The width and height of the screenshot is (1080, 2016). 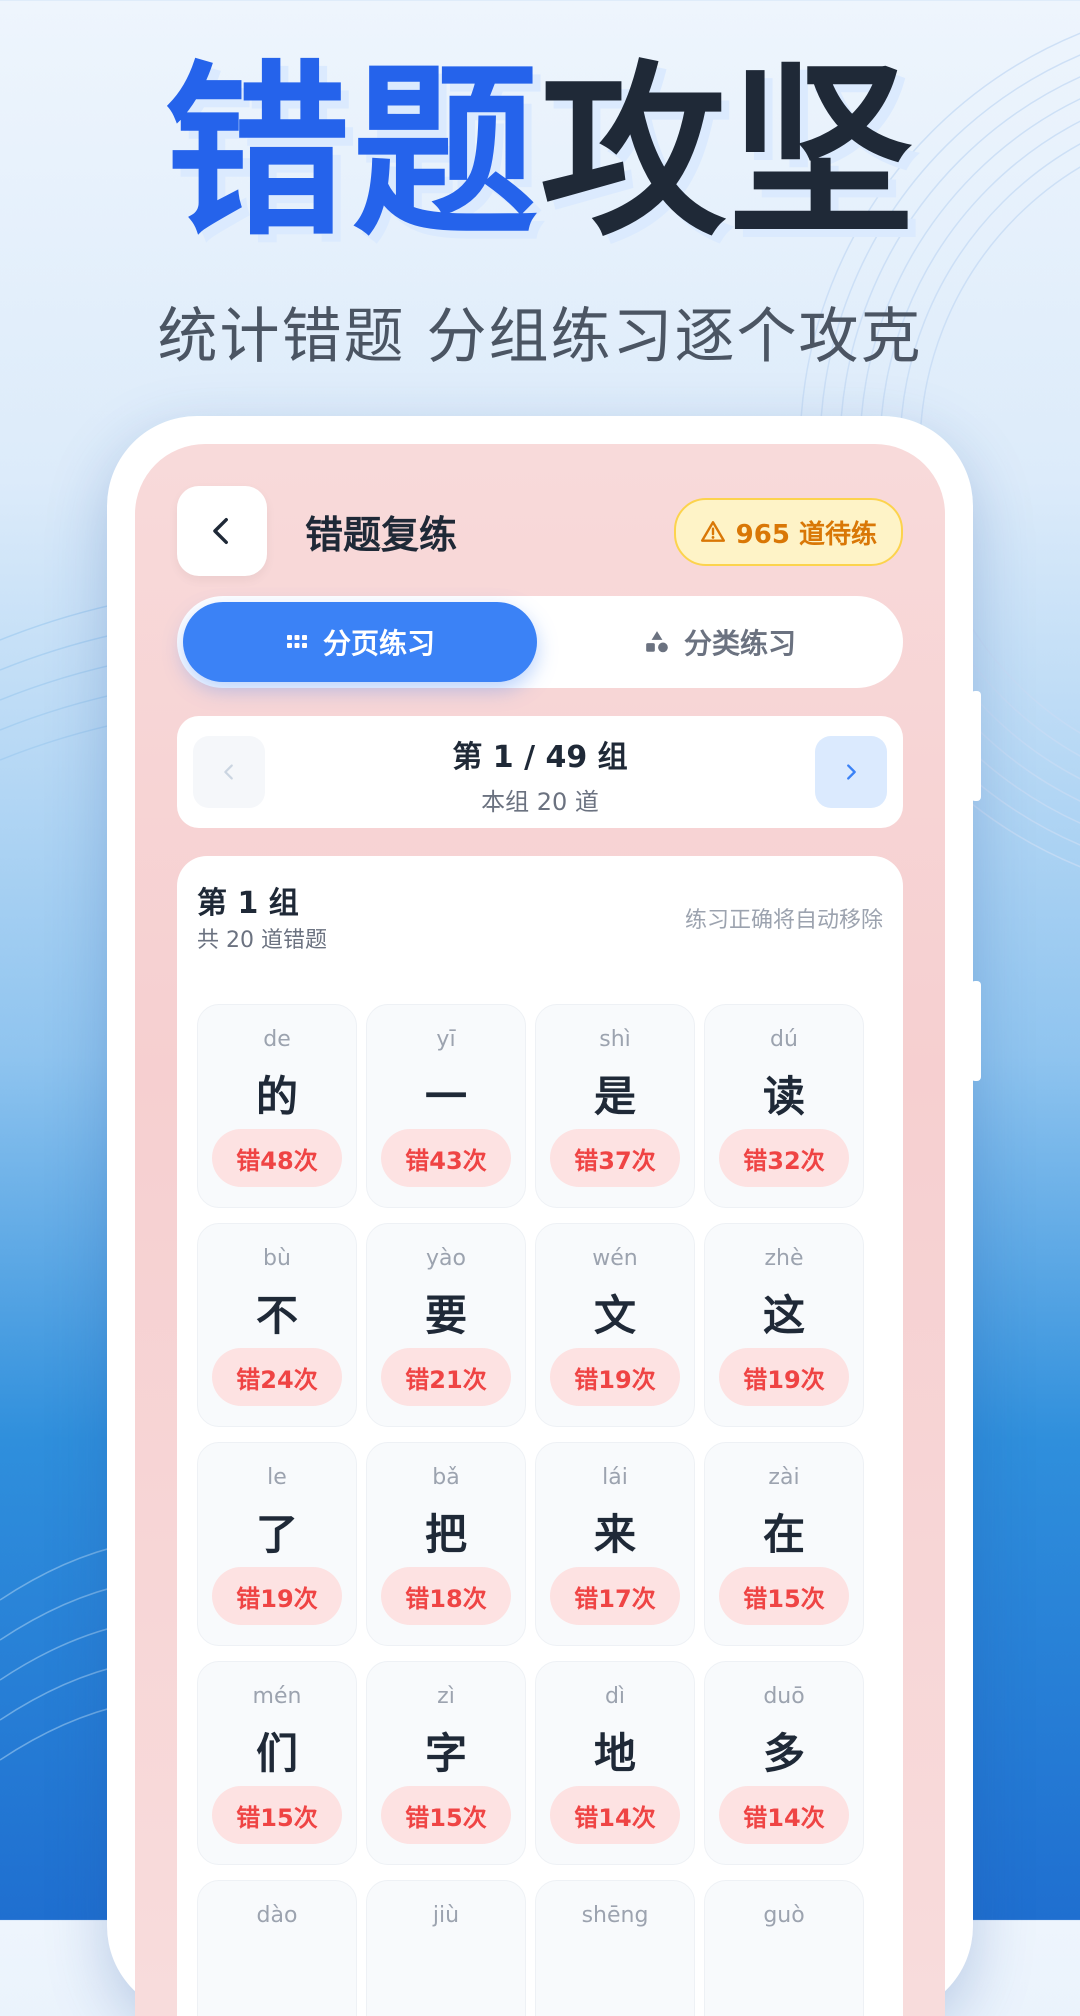 What do you see at coordinates (783, 1534) in the screenshot?
I see `character: 在` at bounding box center [783, 1534].